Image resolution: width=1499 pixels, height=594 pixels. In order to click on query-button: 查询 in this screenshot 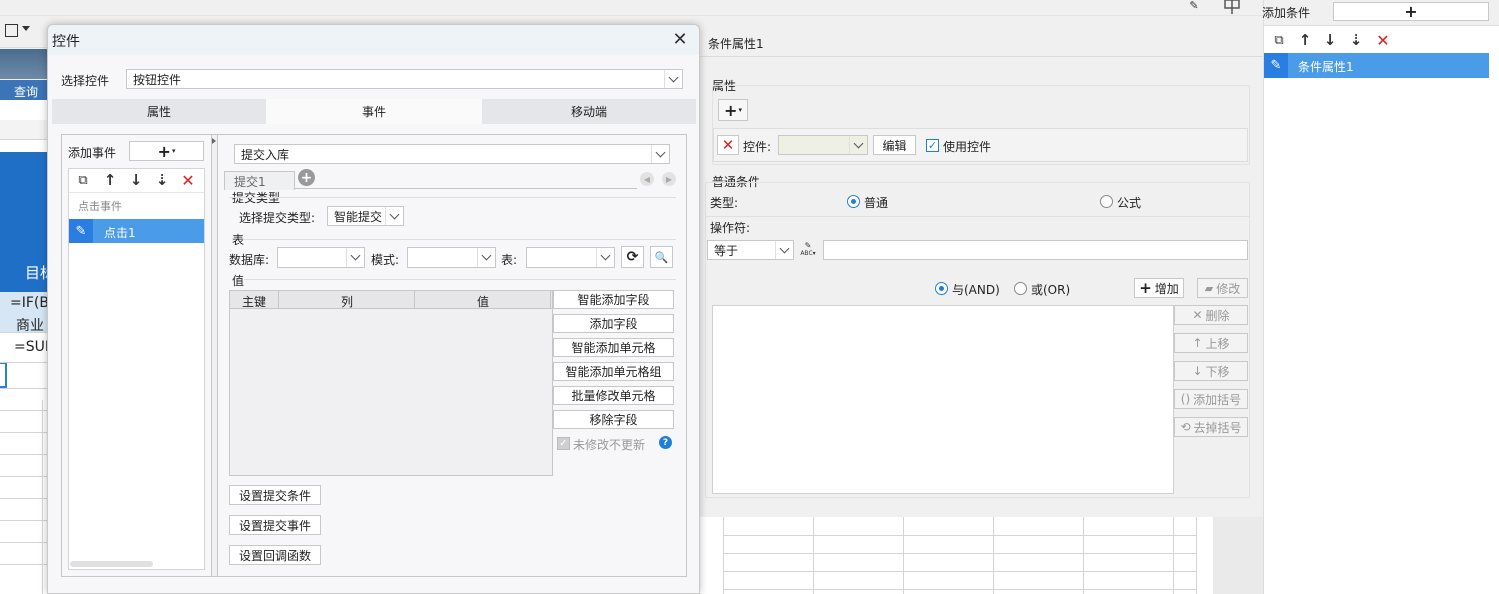, I will do `click(26, 91)`.